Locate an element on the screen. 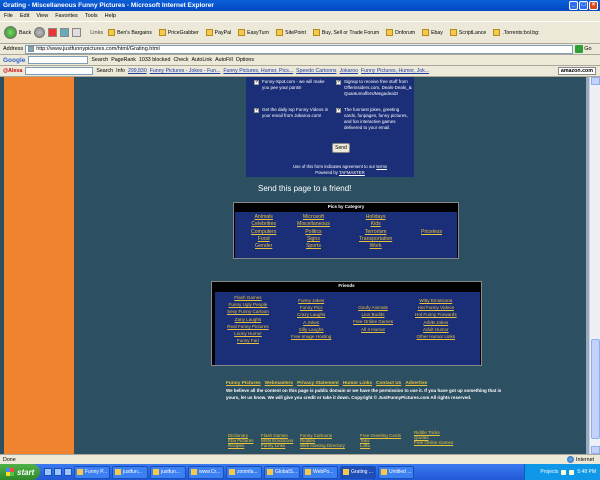 The width and height of the screenshot is (600, 480). menu-tools: Tools is located at coordinates (91, 16).